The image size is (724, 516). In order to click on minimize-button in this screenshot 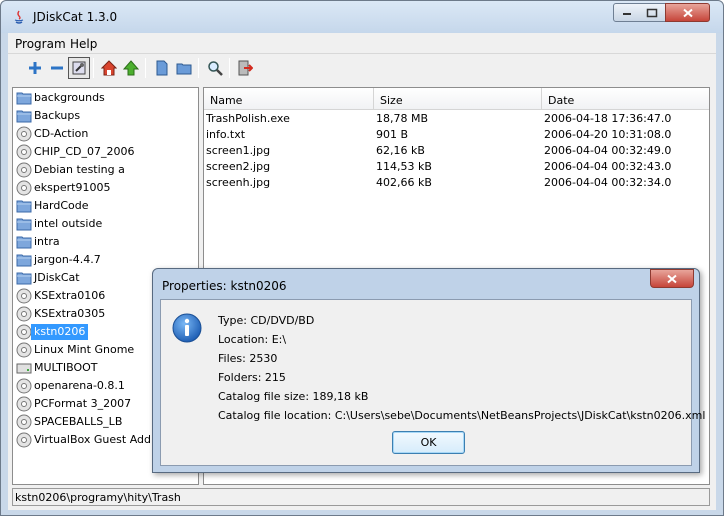, I will do `click(626, 12)`.